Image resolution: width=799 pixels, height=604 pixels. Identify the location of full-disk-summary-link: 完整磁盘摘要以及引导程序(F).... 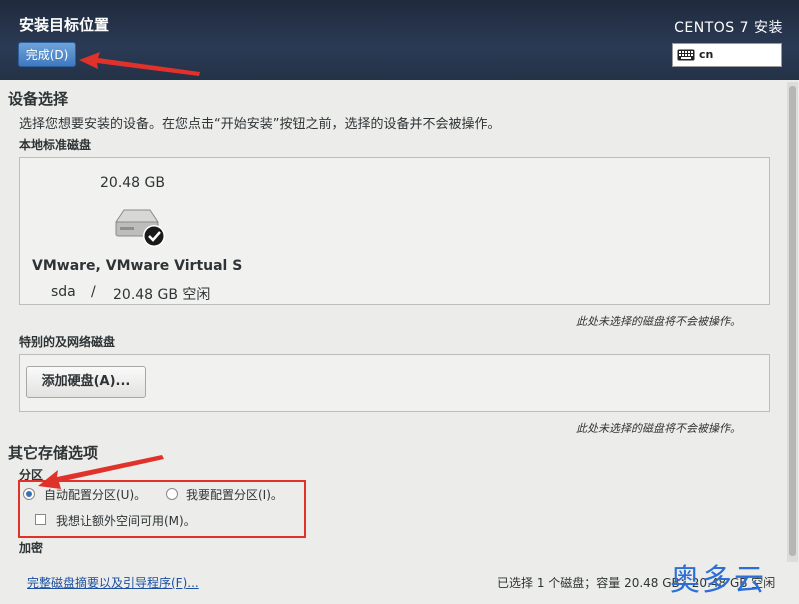
(113, 582).